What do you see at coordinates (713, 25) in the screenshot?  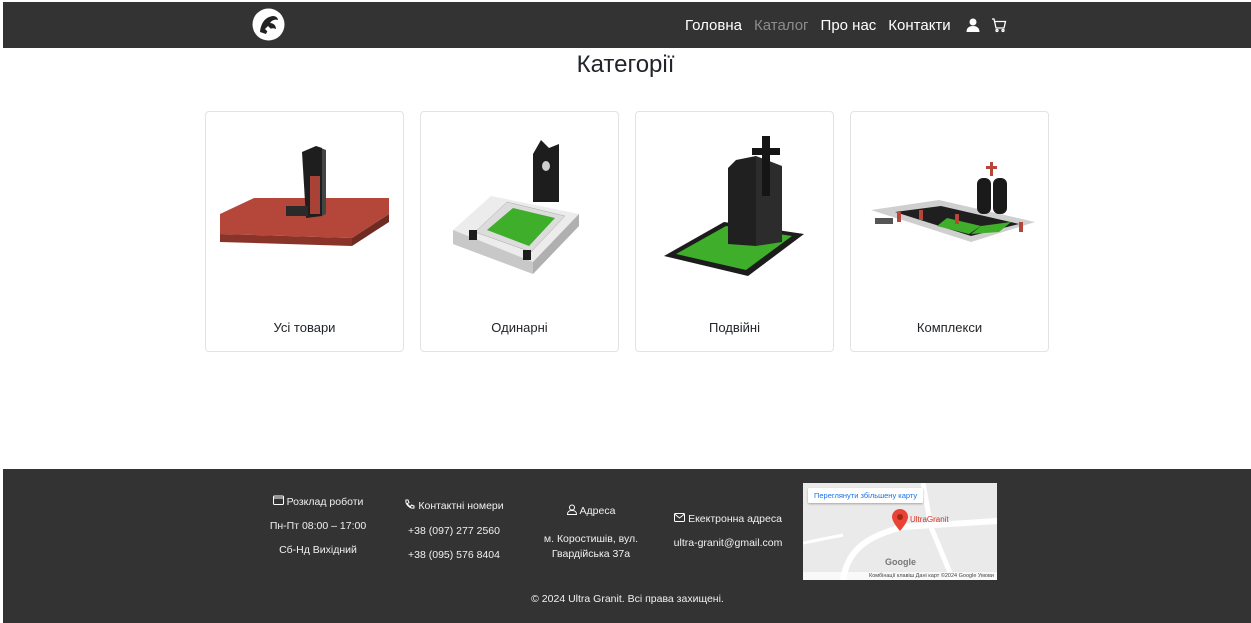 I see `nav-link-home: Головна` at bounding box center [713, 25].